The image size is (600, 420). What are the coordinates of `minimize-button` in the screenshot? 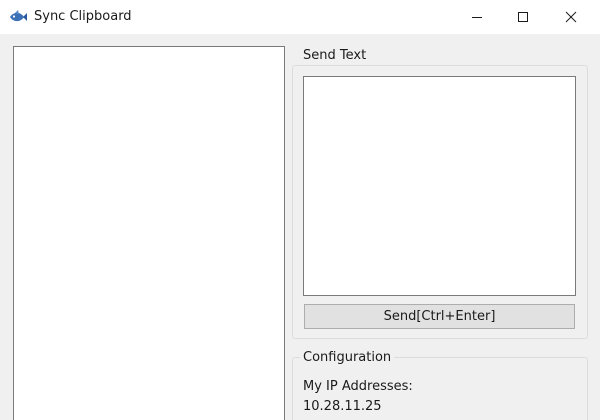 It's located at (477, 17).